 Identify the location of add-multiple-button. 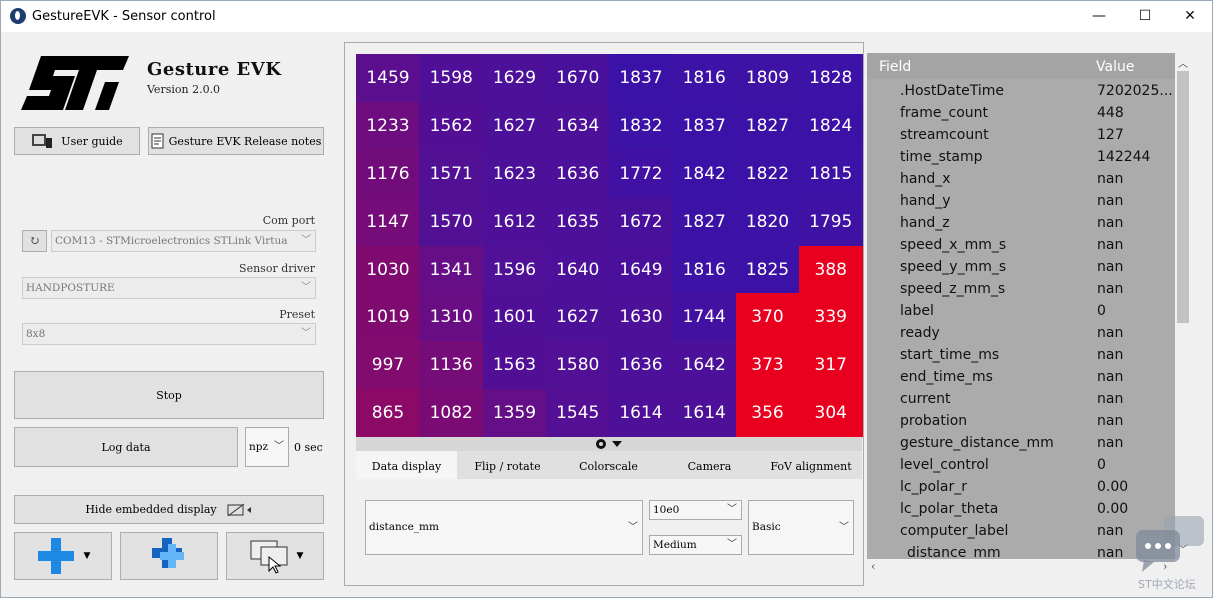
(169, 556).